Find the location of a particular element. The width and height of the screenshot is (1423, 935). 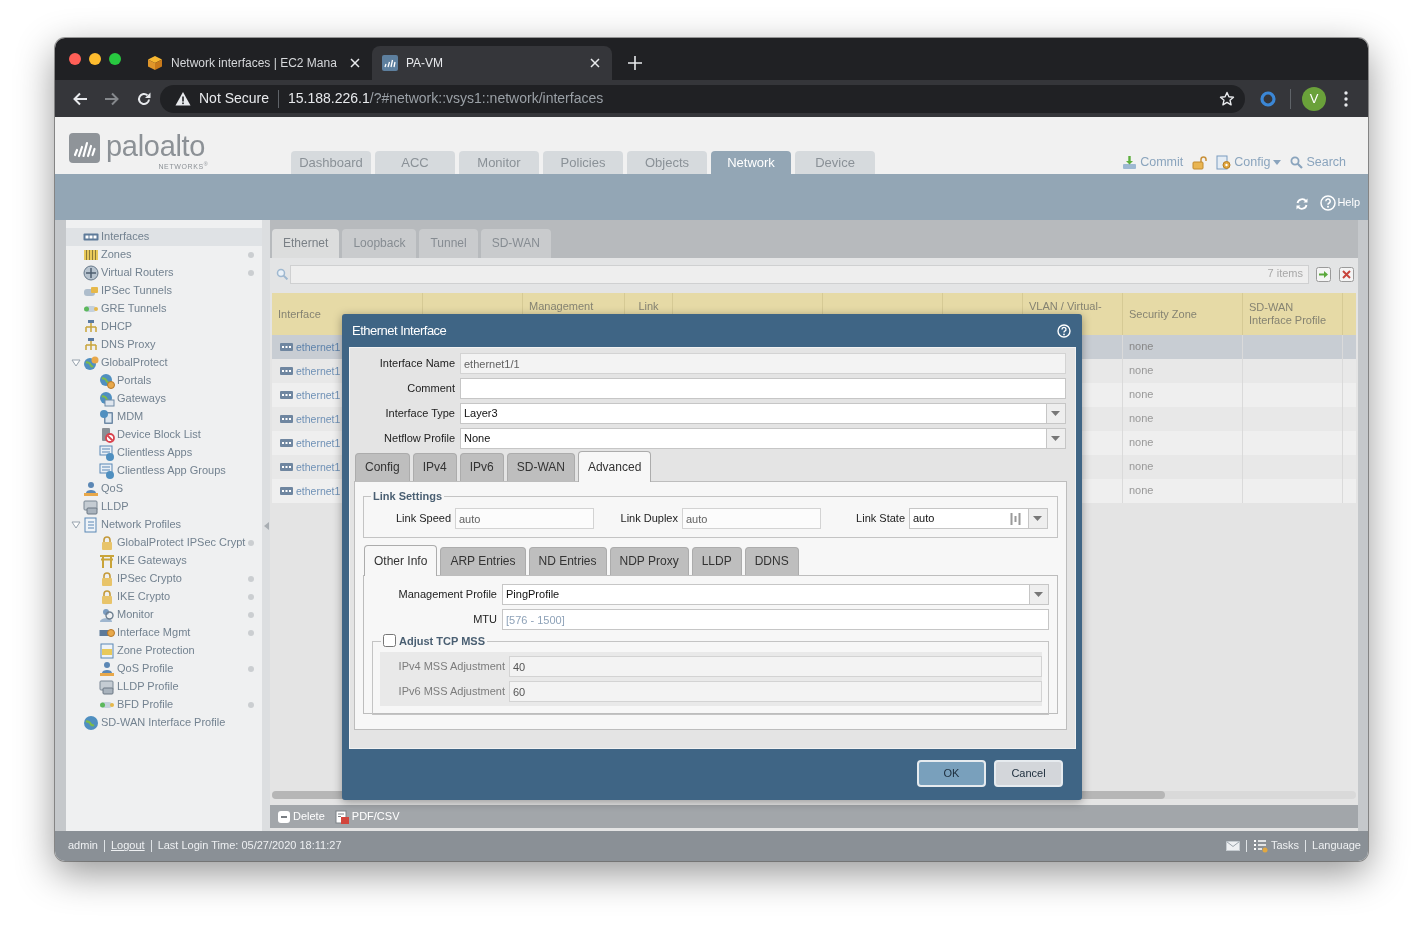

sidebar-item: IKE Gateways is located at coordinates (164, 561).